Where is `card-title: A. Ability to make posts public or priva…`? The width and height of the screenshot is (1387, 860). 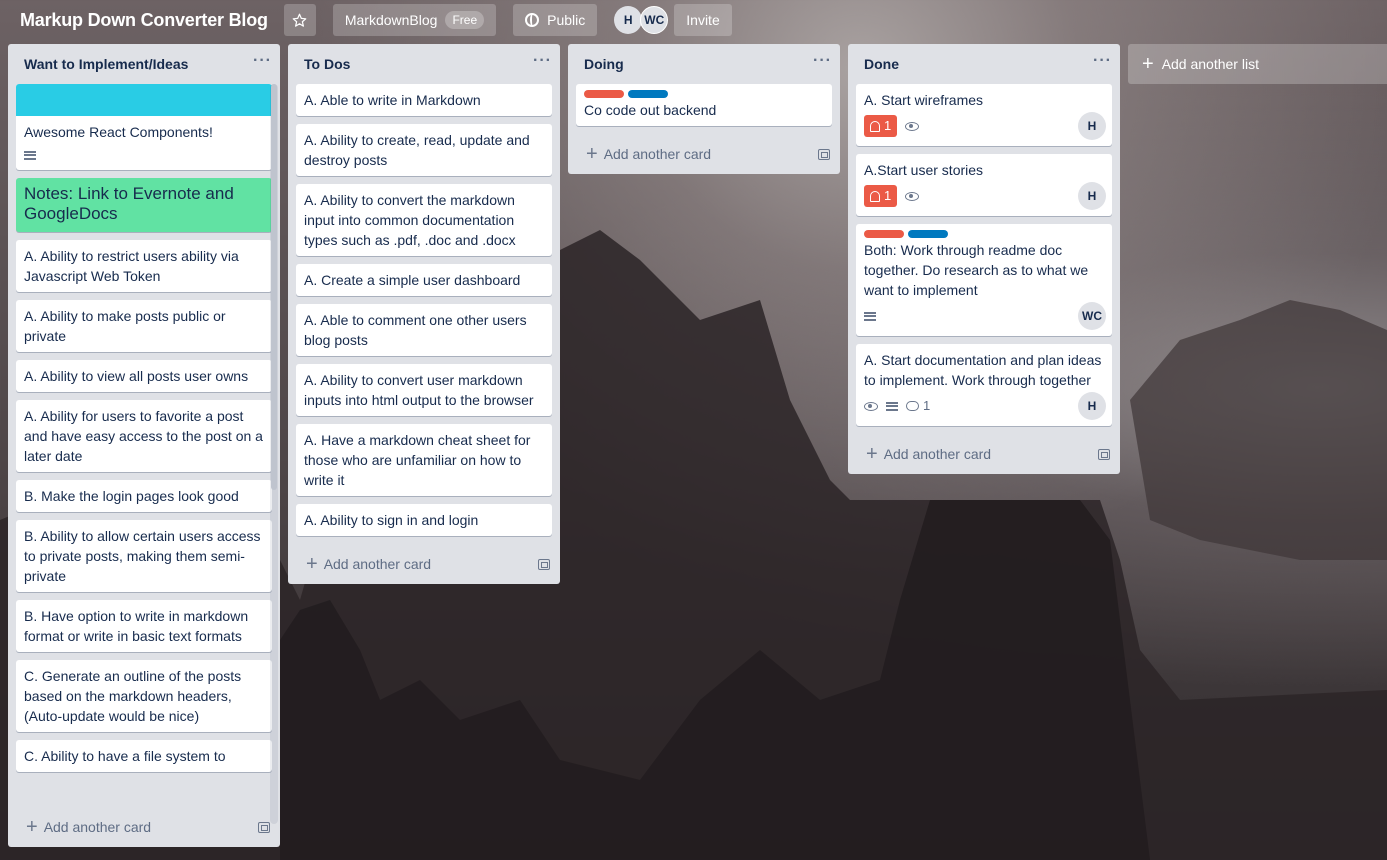
card-title: A. Ability to make posts public or priva… is located at coordinates (125, 326).